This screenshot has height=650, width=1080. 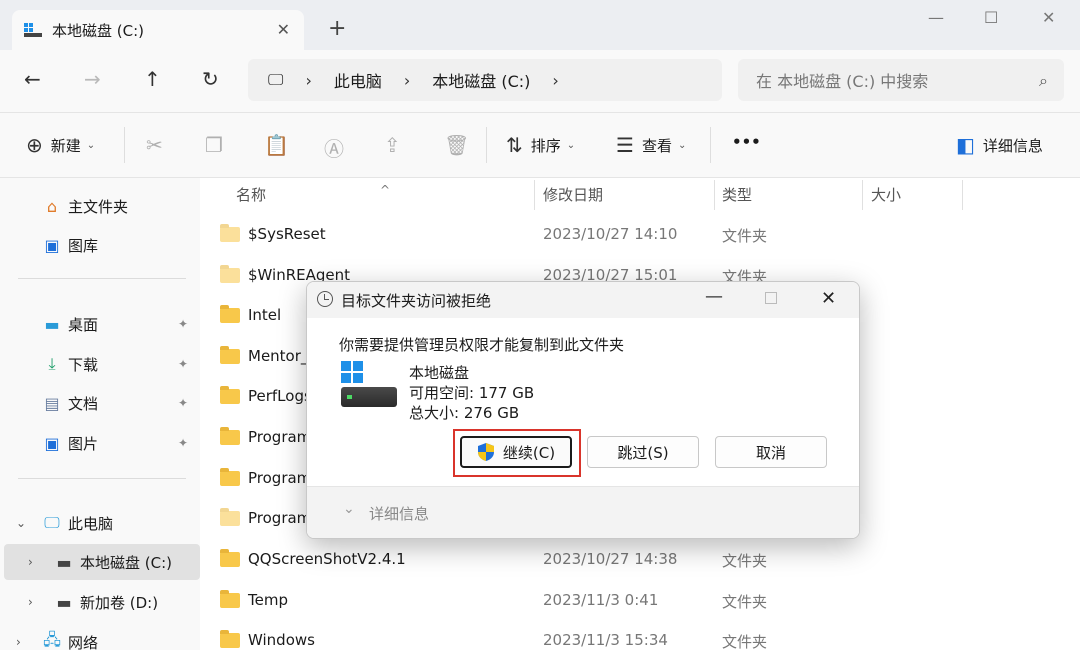 I want to click on file-name: Program, so click(x=280, y=437).